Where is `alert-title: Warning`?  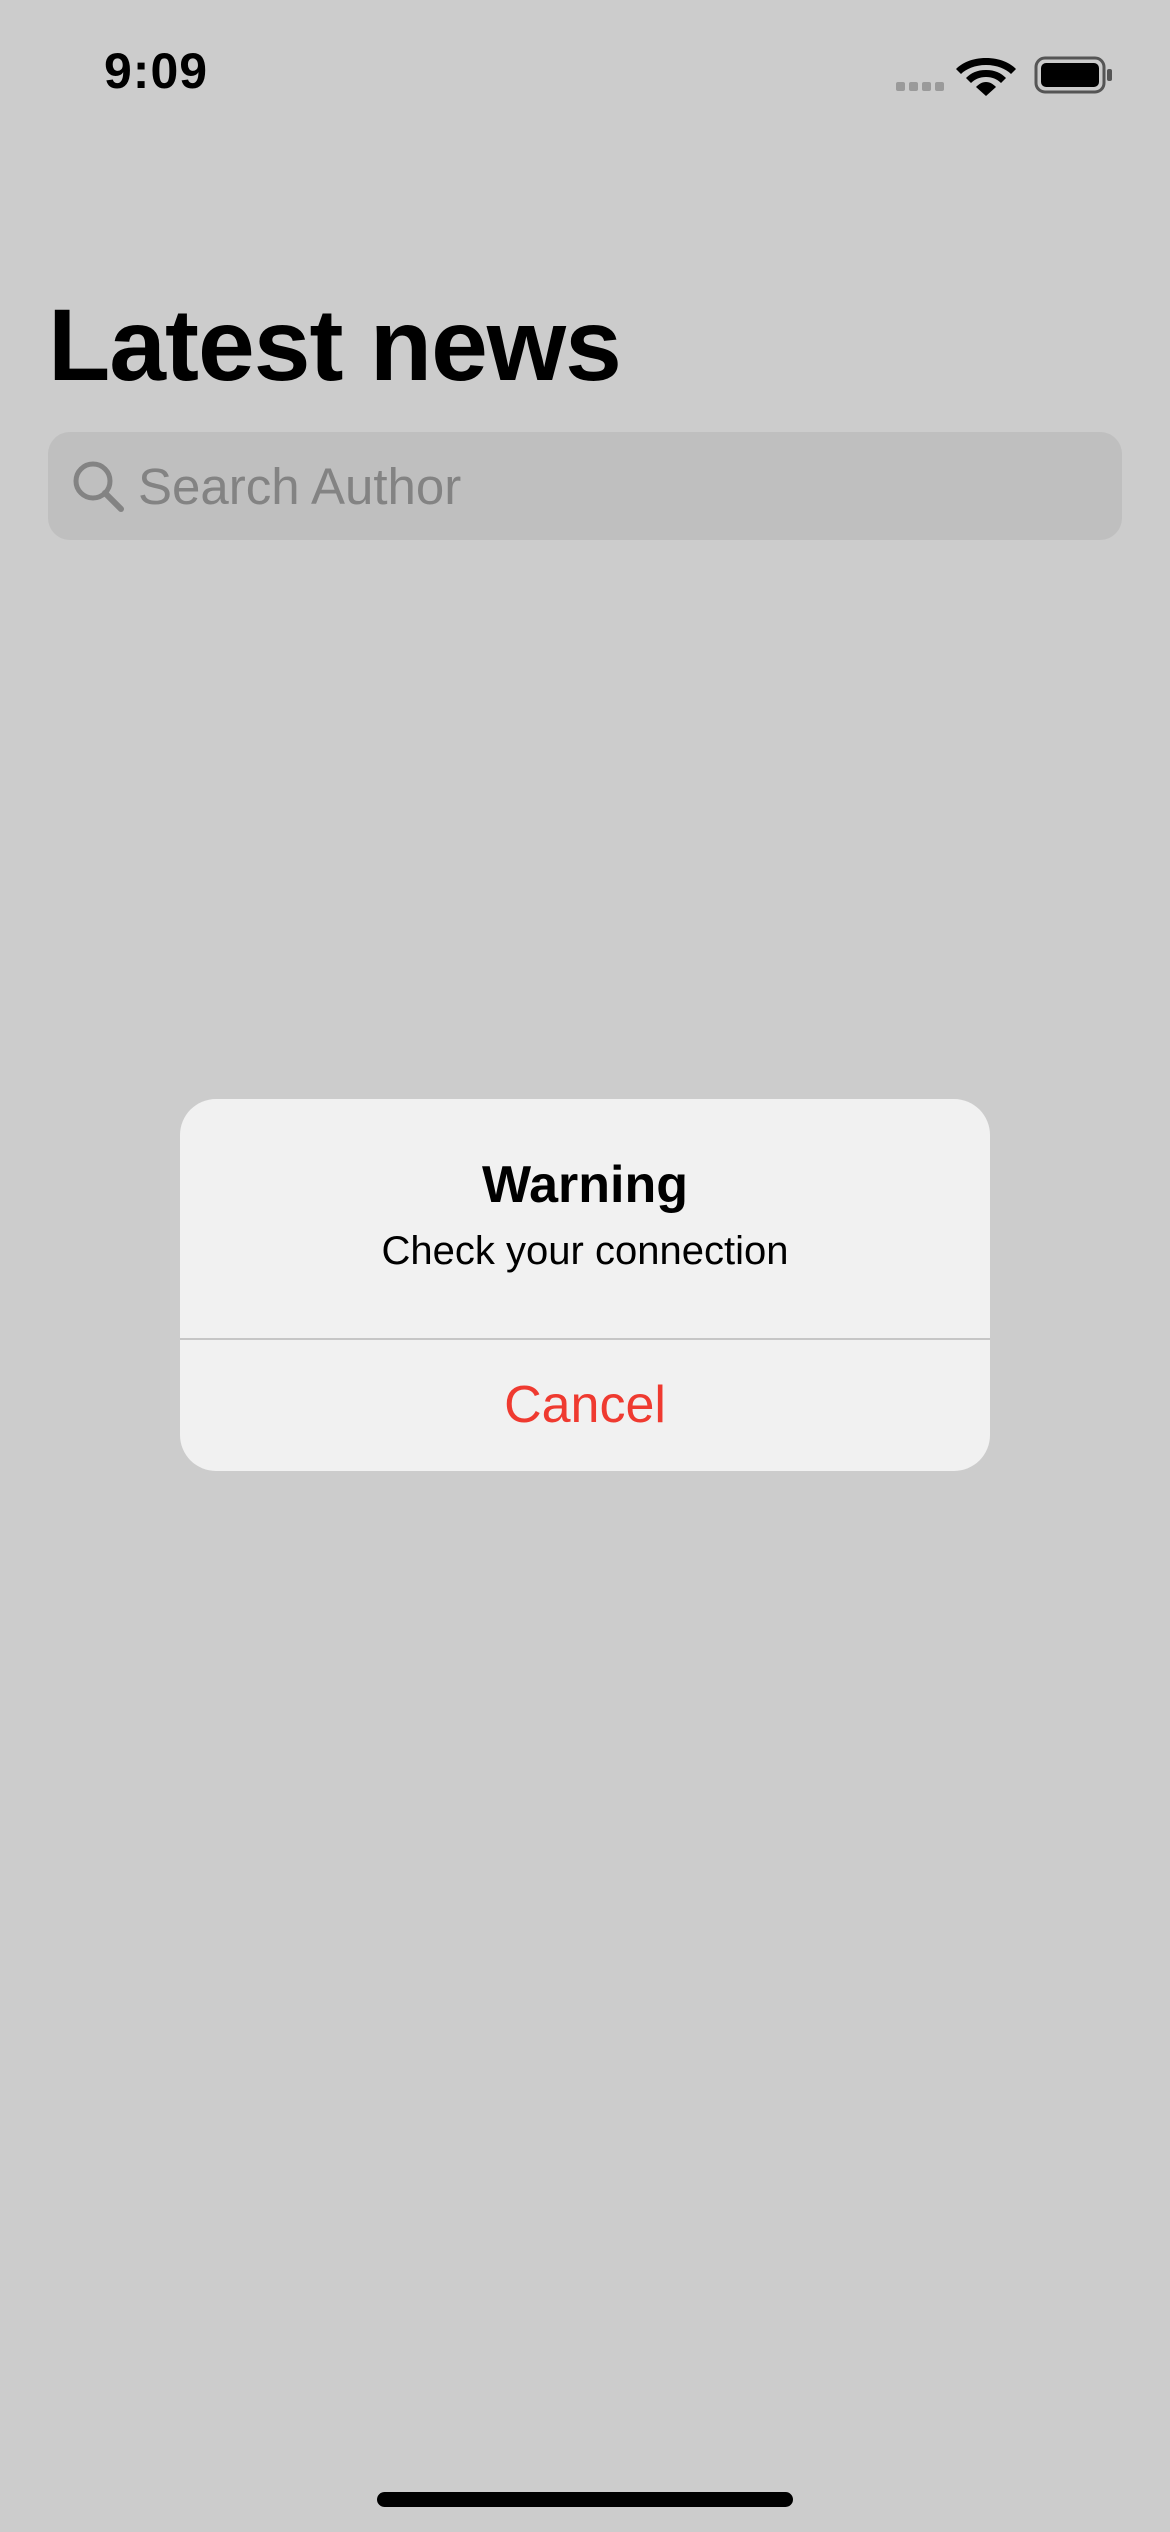 alert-title: Warning is located at coordinates (585, 1185).